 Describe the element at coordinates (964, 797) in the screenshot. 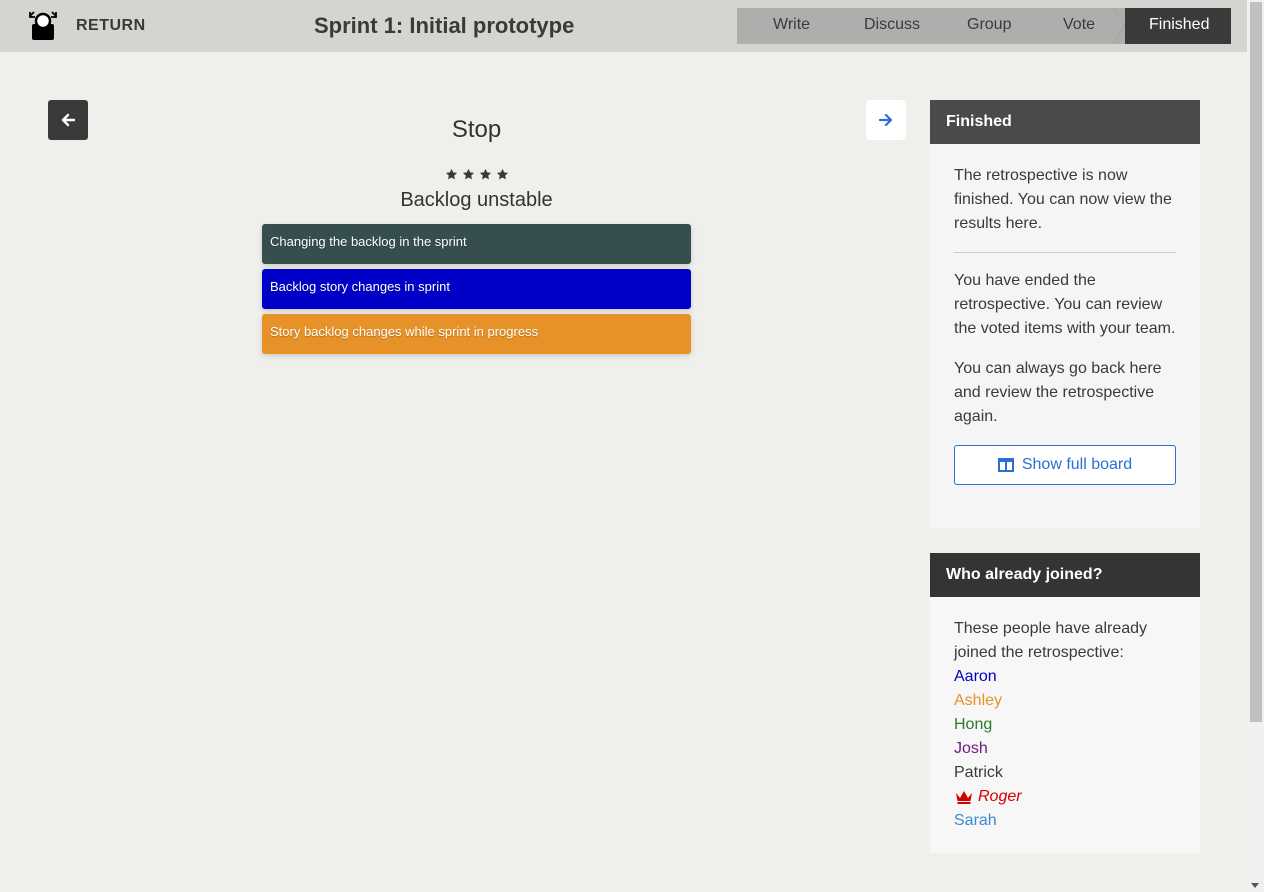

I see `crown-icon` at that location.